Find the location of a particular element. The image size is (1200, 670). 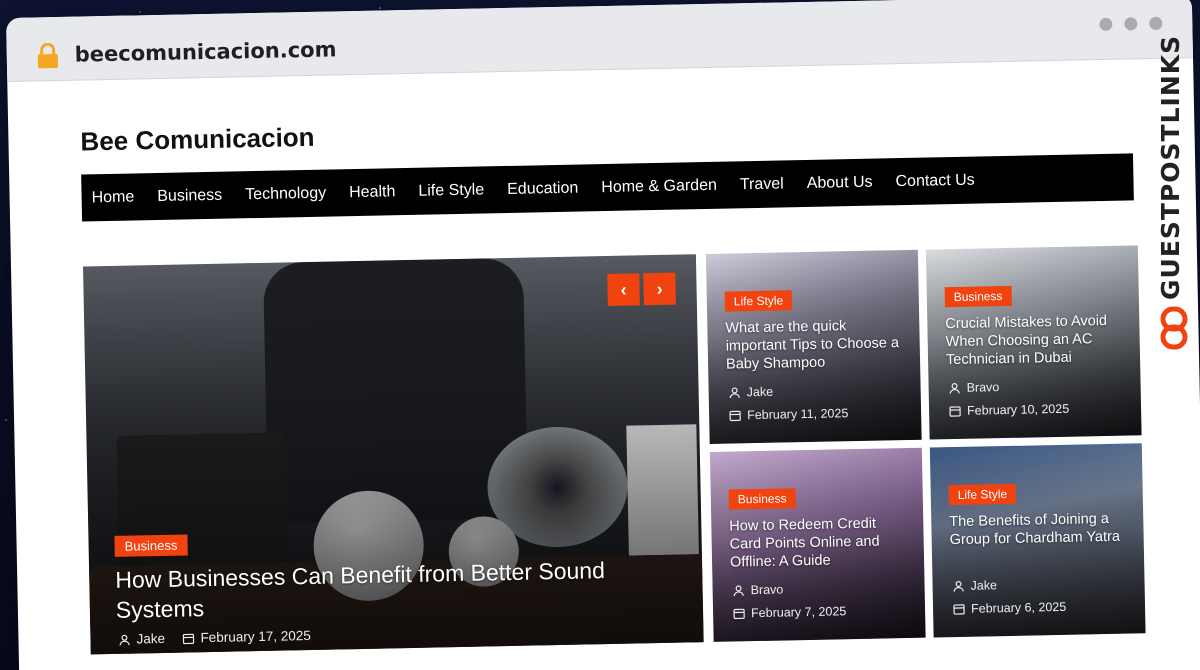

post-date: February 7, 2025 is located at coordinates (789, 612).